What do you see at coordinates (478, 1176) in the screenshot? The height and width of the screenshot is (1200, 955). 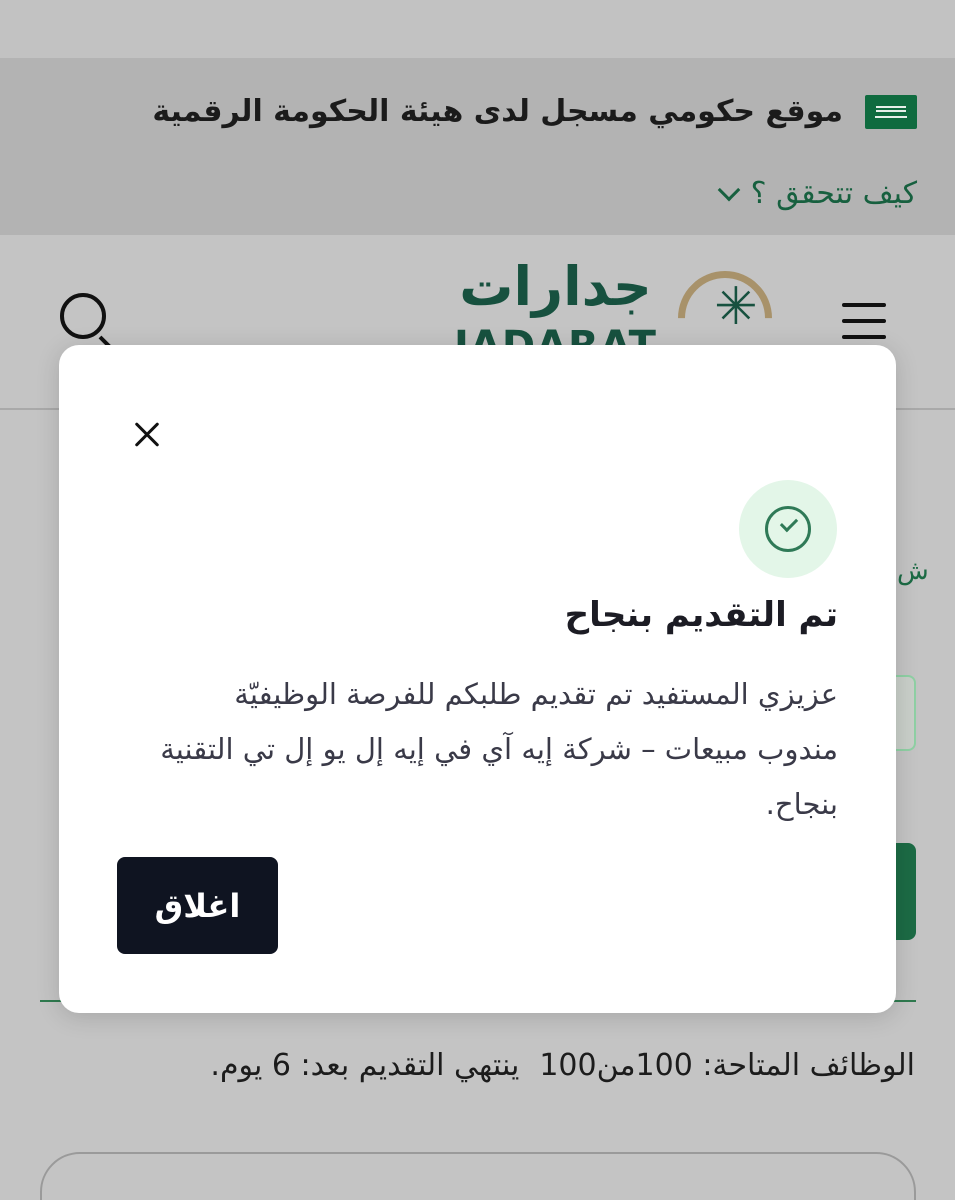 I see `background-card` at bounding box center [478, 1176].